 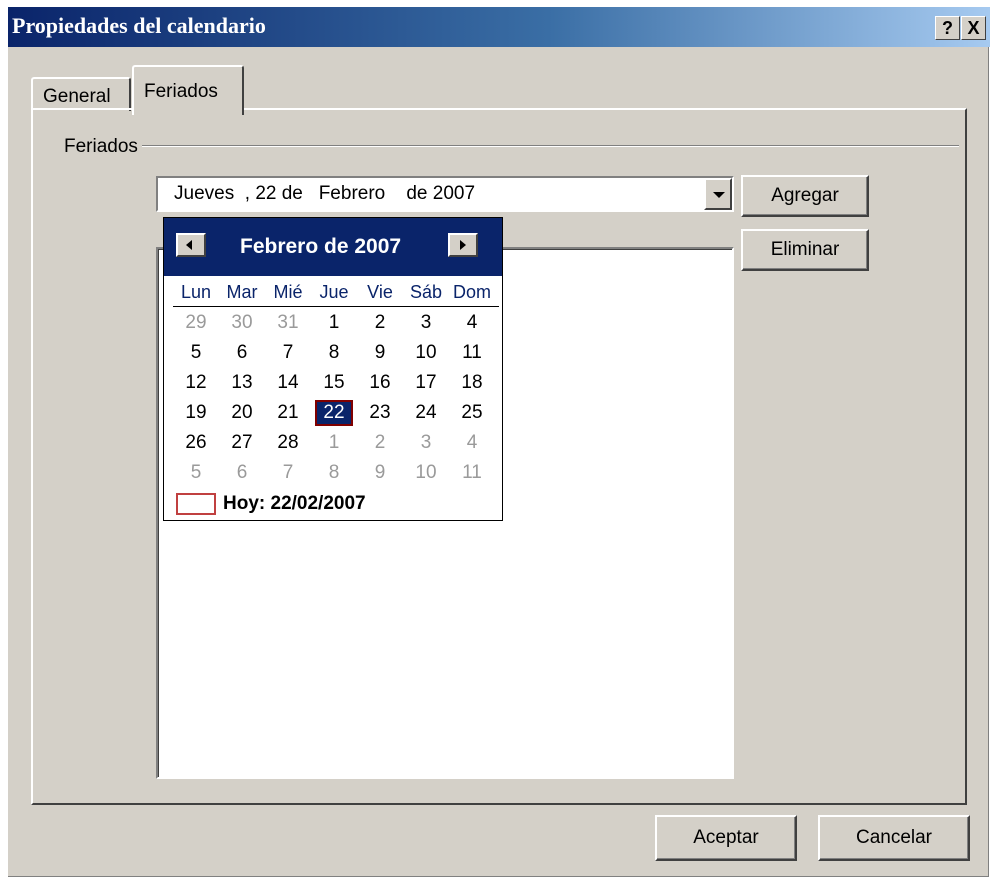 I want to click on calendar-day: 20, so click(x=242, y=413).